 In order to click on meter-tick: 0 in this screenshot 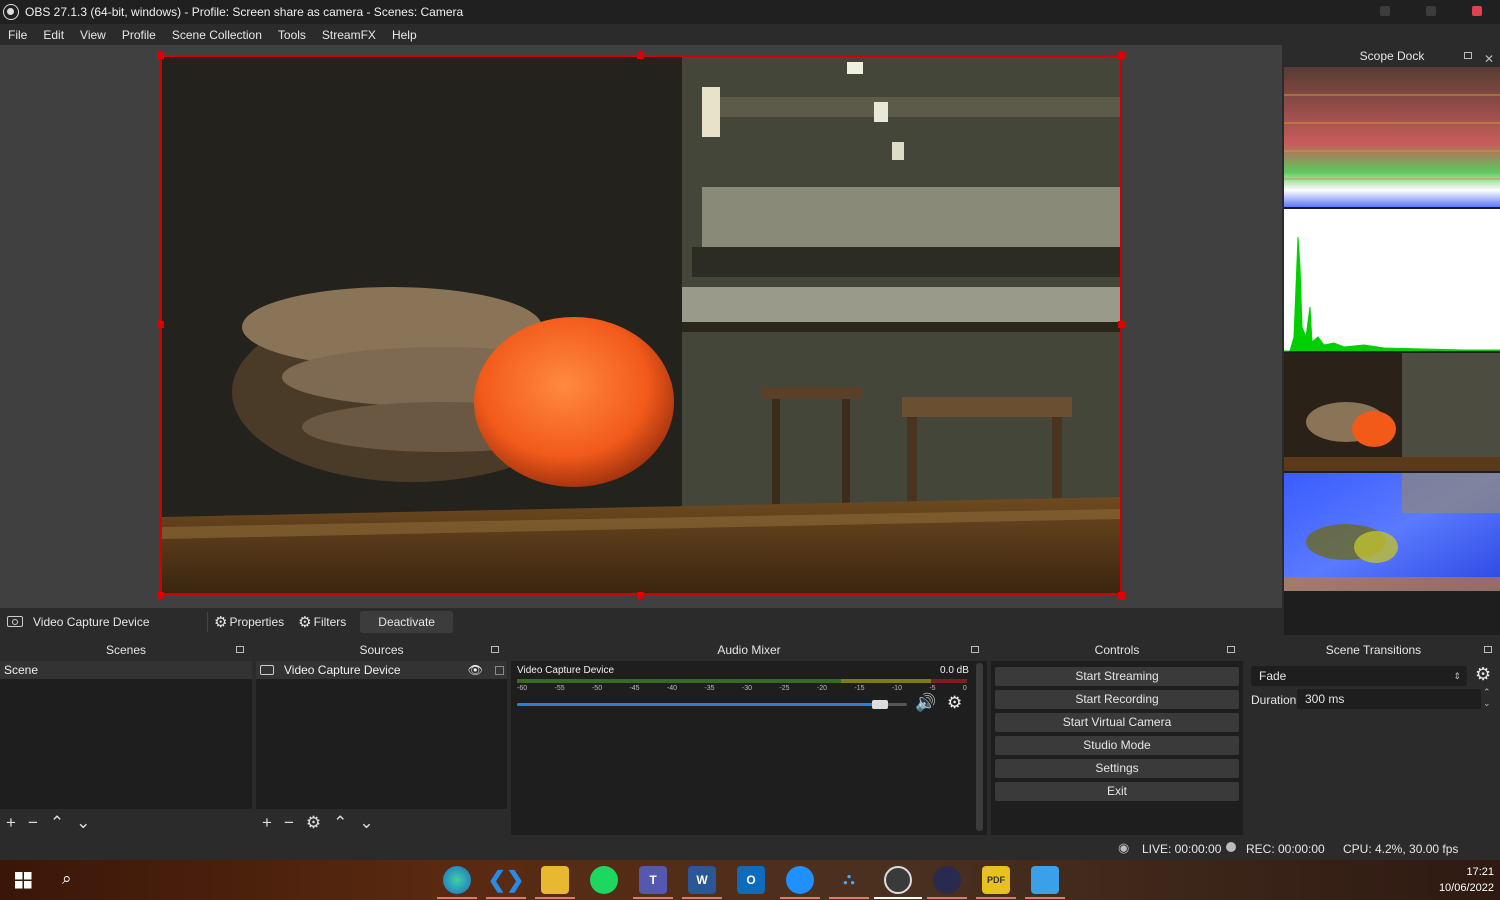, I will do `click(964, 688)`.